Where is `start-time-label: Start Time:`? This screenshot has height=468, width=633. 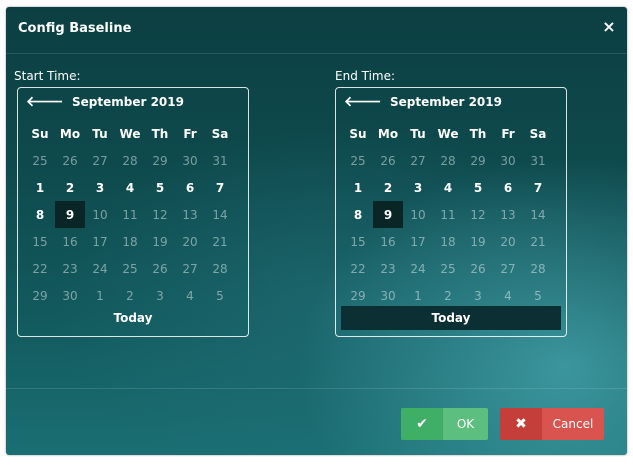 start-time-label: Start Time: is located at coordinates (47, 76).